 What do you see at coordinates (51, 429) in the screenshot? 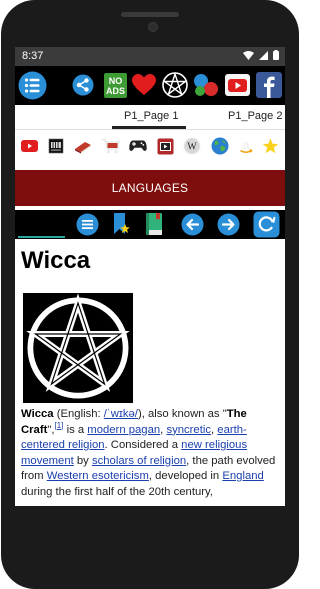
I see `intro-text: ",` at bounding box center [51, 429].